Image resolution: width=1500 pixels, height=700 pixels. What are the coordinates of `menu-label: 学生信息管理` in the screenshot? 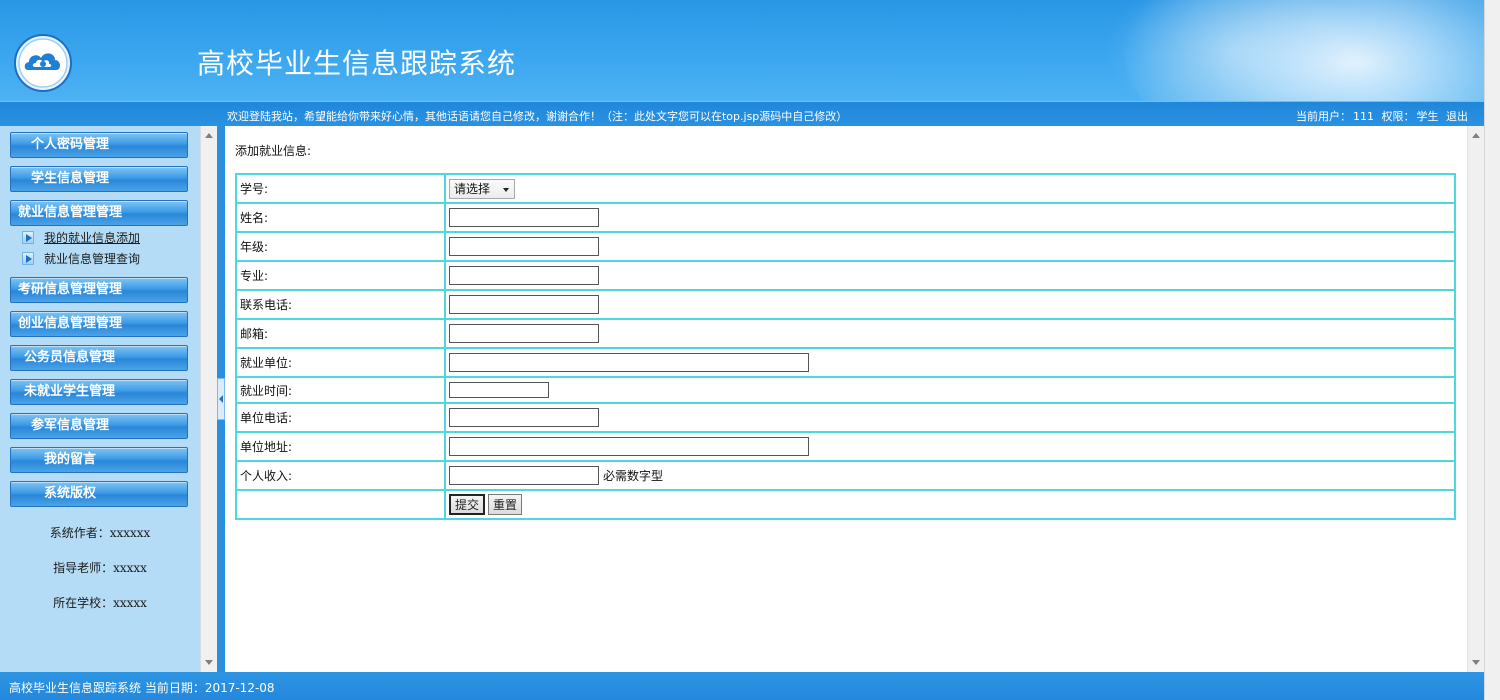 It's located at (70, 178).